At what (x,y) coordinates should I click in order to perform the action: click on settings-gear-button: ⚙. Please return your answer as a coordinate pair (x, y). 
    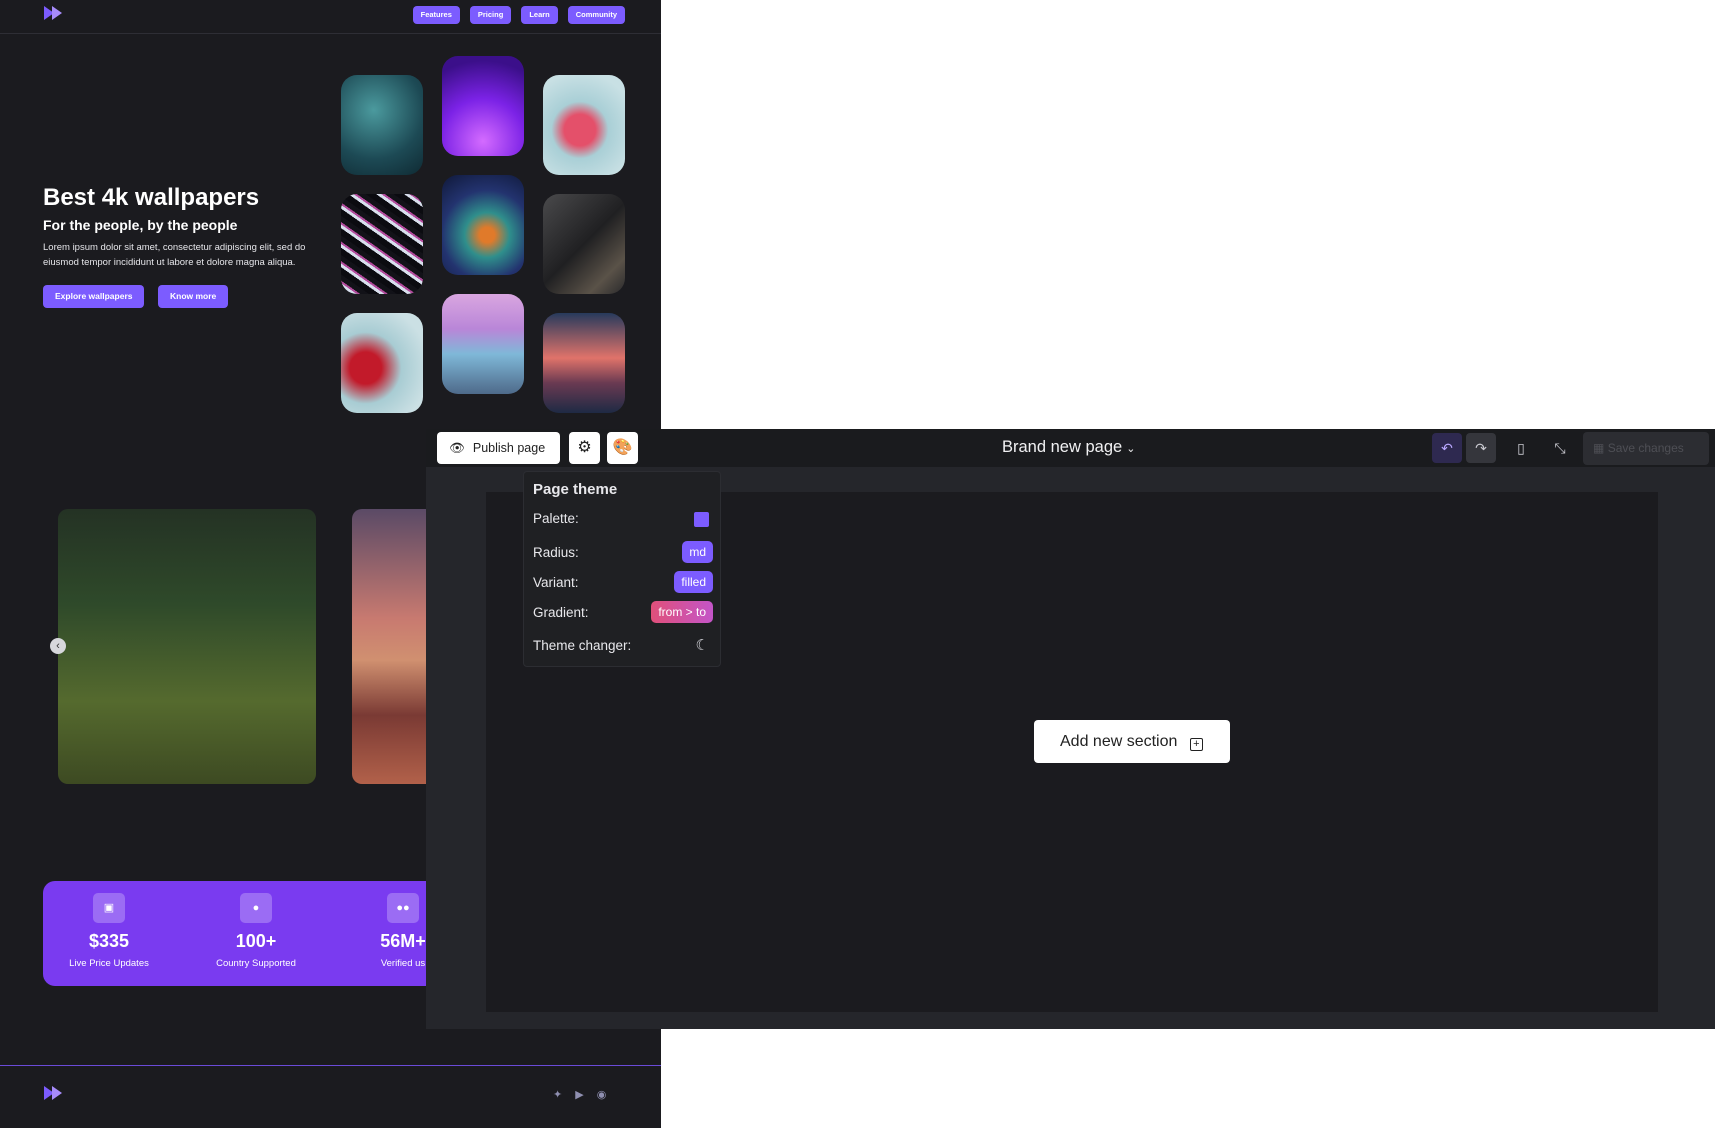
    Looking at the image, I should click on (584, 448).